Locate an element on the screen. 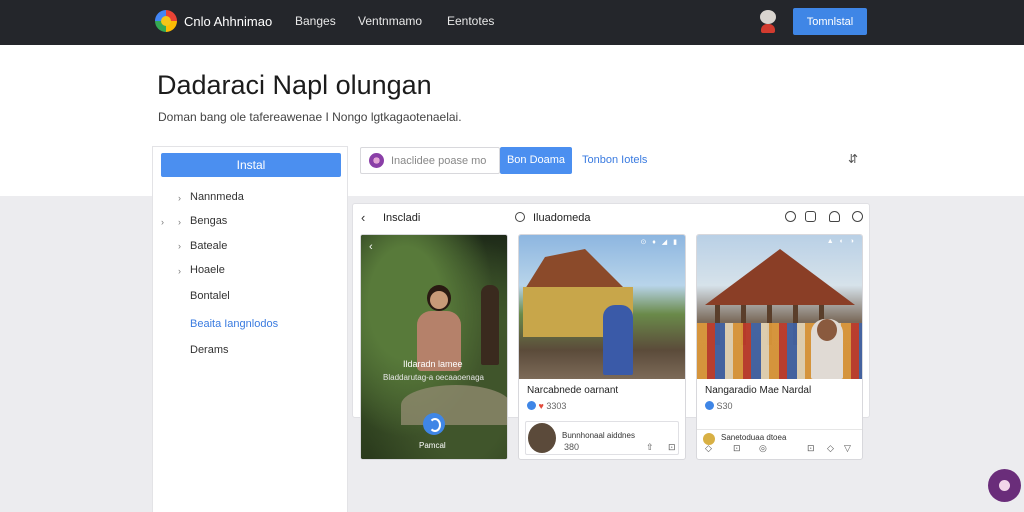 This screenshot has width=1024, height=512. reaction-count: 3303 is located at coordinates (556, 406).